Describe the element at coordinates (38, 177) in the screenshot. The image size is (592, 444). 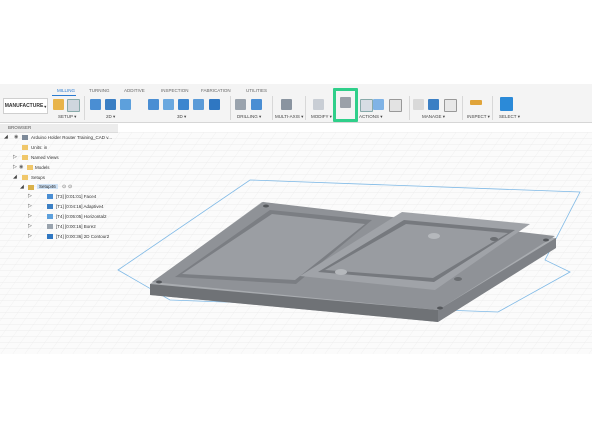
I see `browser-setups: Setups` at that location.